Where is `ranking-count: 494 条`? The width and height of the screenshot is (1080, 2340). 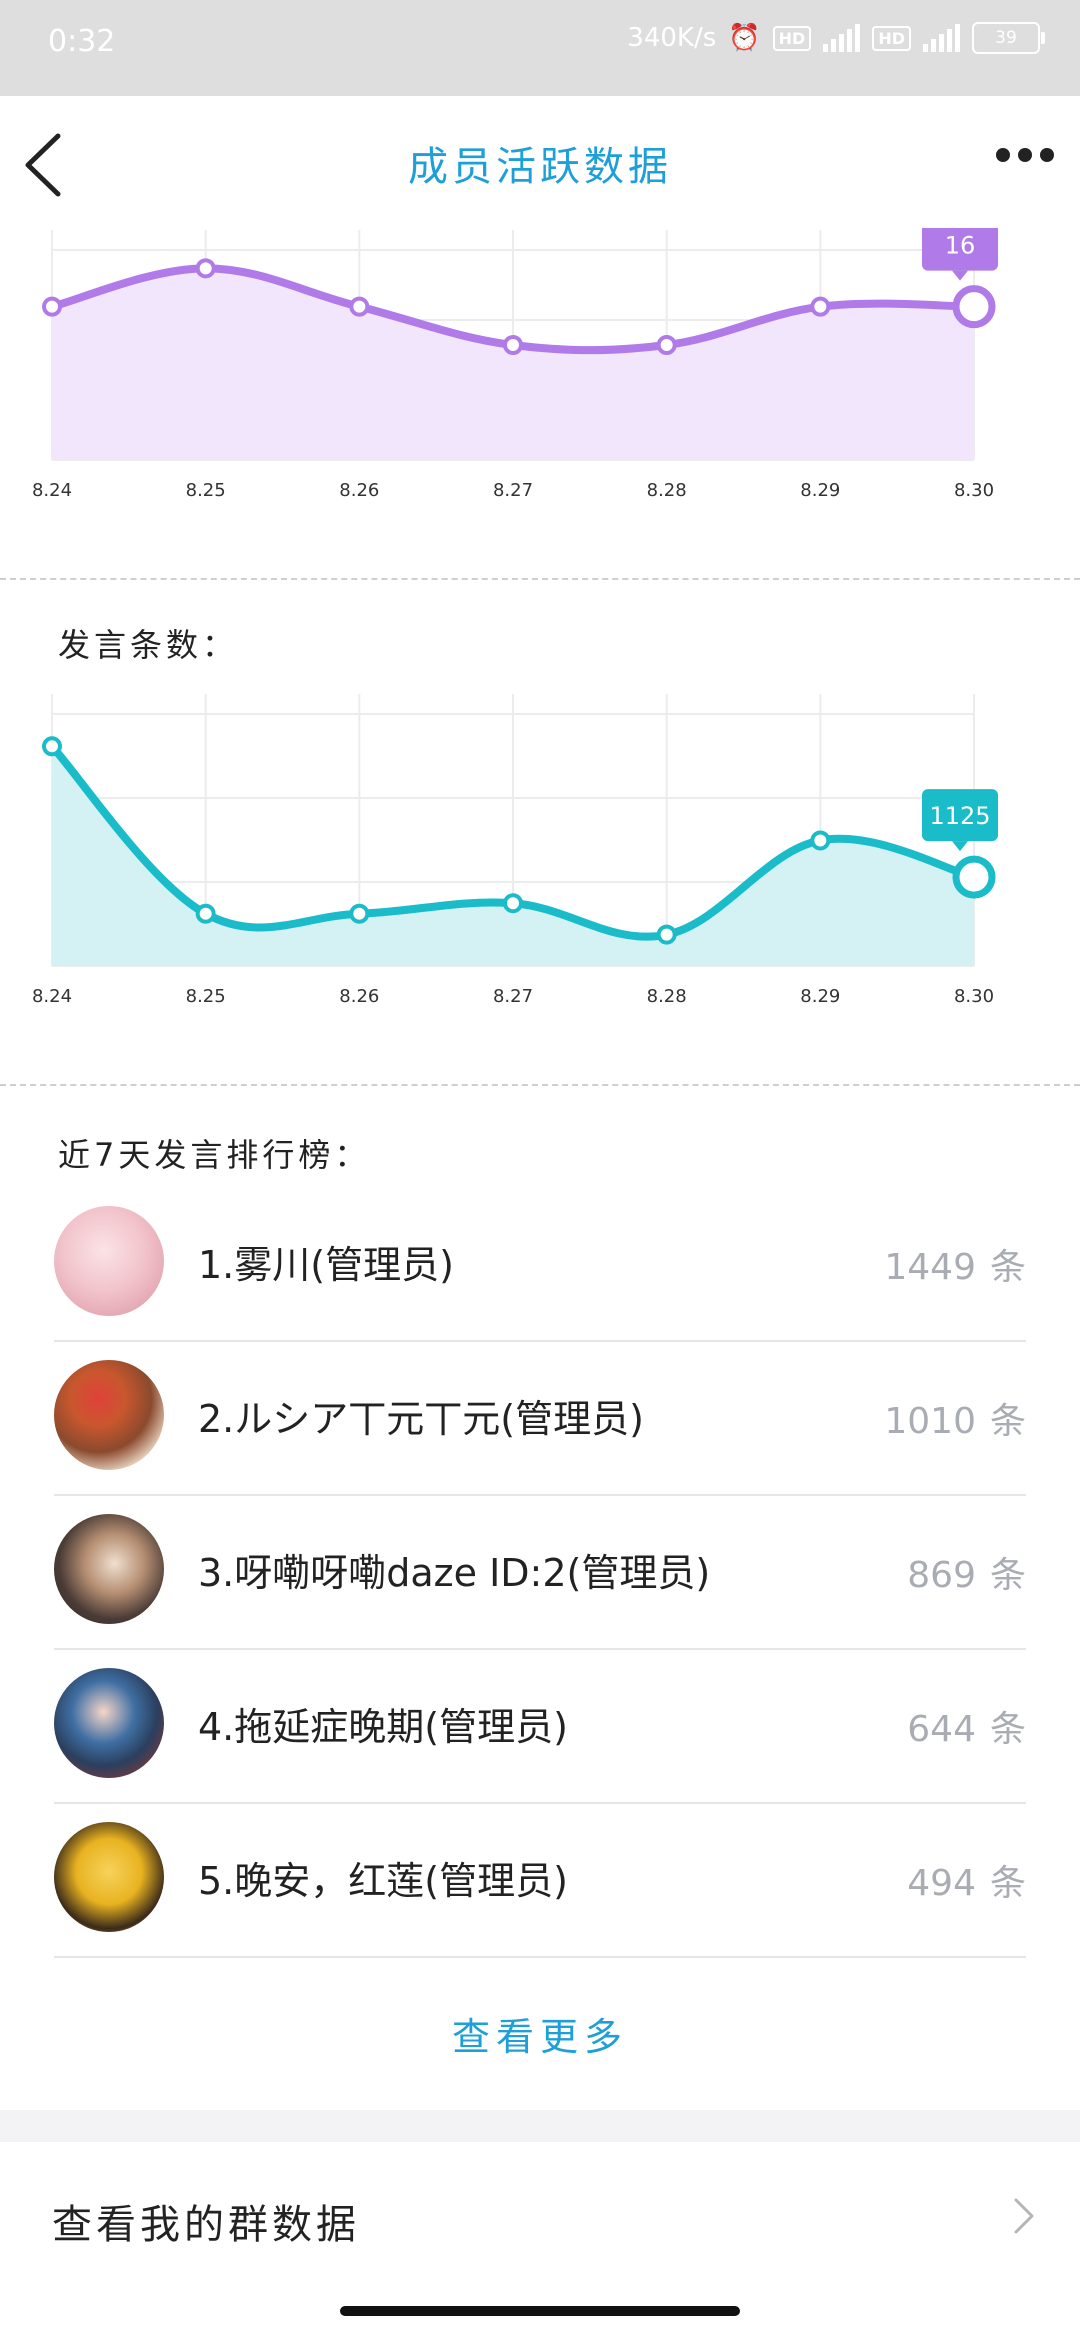
ranking-count: 494 条 is located at coordinates (966, 1883).